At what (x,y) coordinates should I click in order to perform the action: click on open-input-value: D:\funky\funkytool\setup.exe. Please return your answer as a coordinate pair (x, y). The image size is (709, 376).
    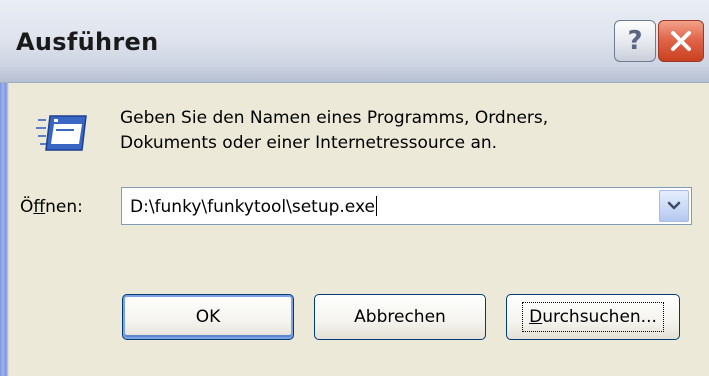
    Looking at the image, I should click on (252, 207).